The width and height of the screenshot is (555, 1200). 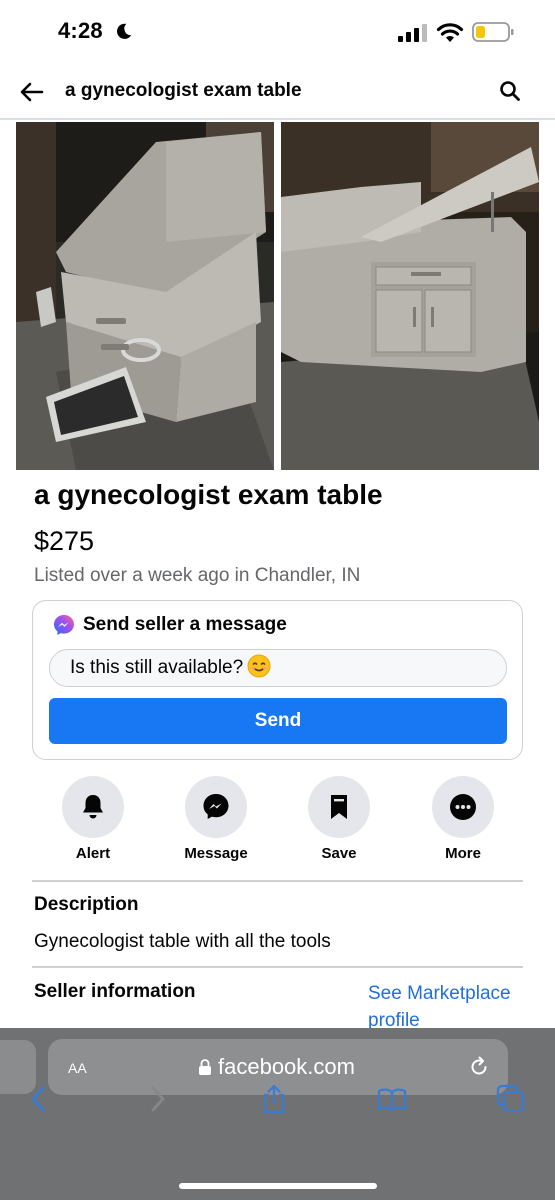 I want to click on reload-icon, so click(x=479, y=1067).